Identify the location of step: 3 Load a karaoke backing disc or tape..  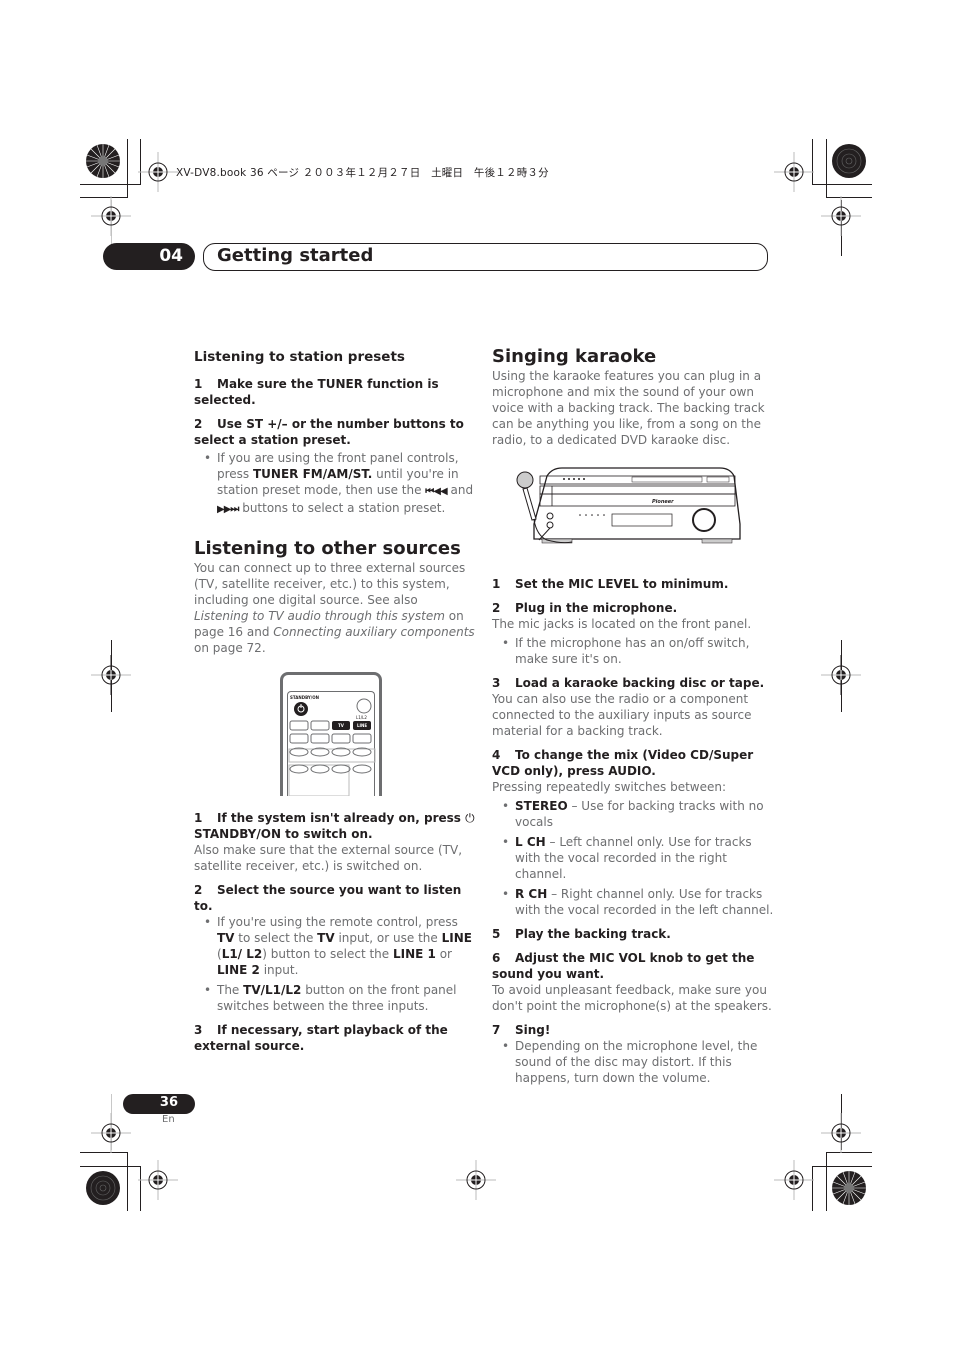
(633, 683).